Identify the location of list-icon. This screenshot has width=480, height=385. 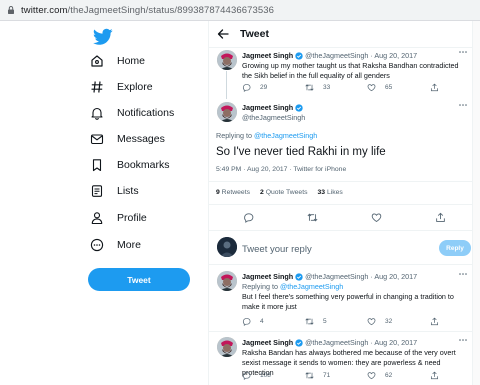
(97, 191).